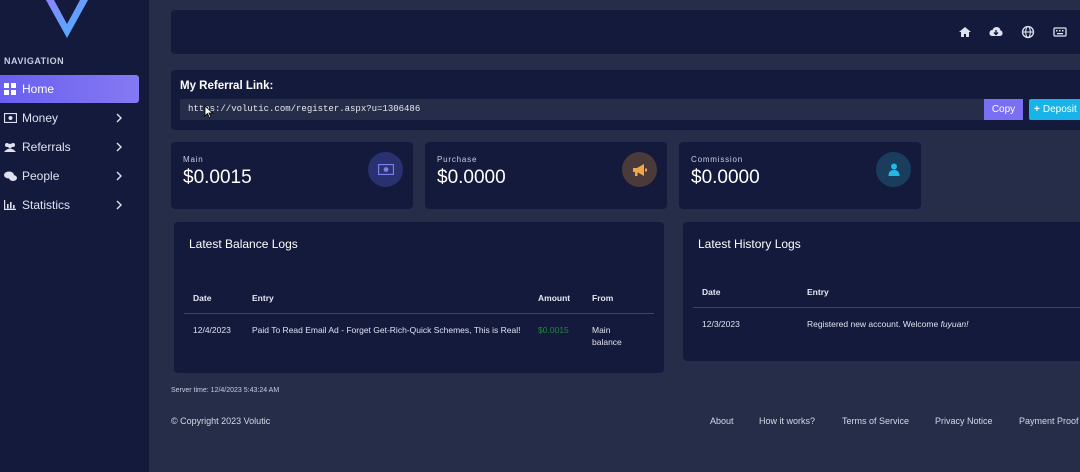 This screenshot has width=1080, height=472. What do you see at coordinates (603, 298) in the screenshot?
I see `column-header-from: From` at bounding box center [603, 298].